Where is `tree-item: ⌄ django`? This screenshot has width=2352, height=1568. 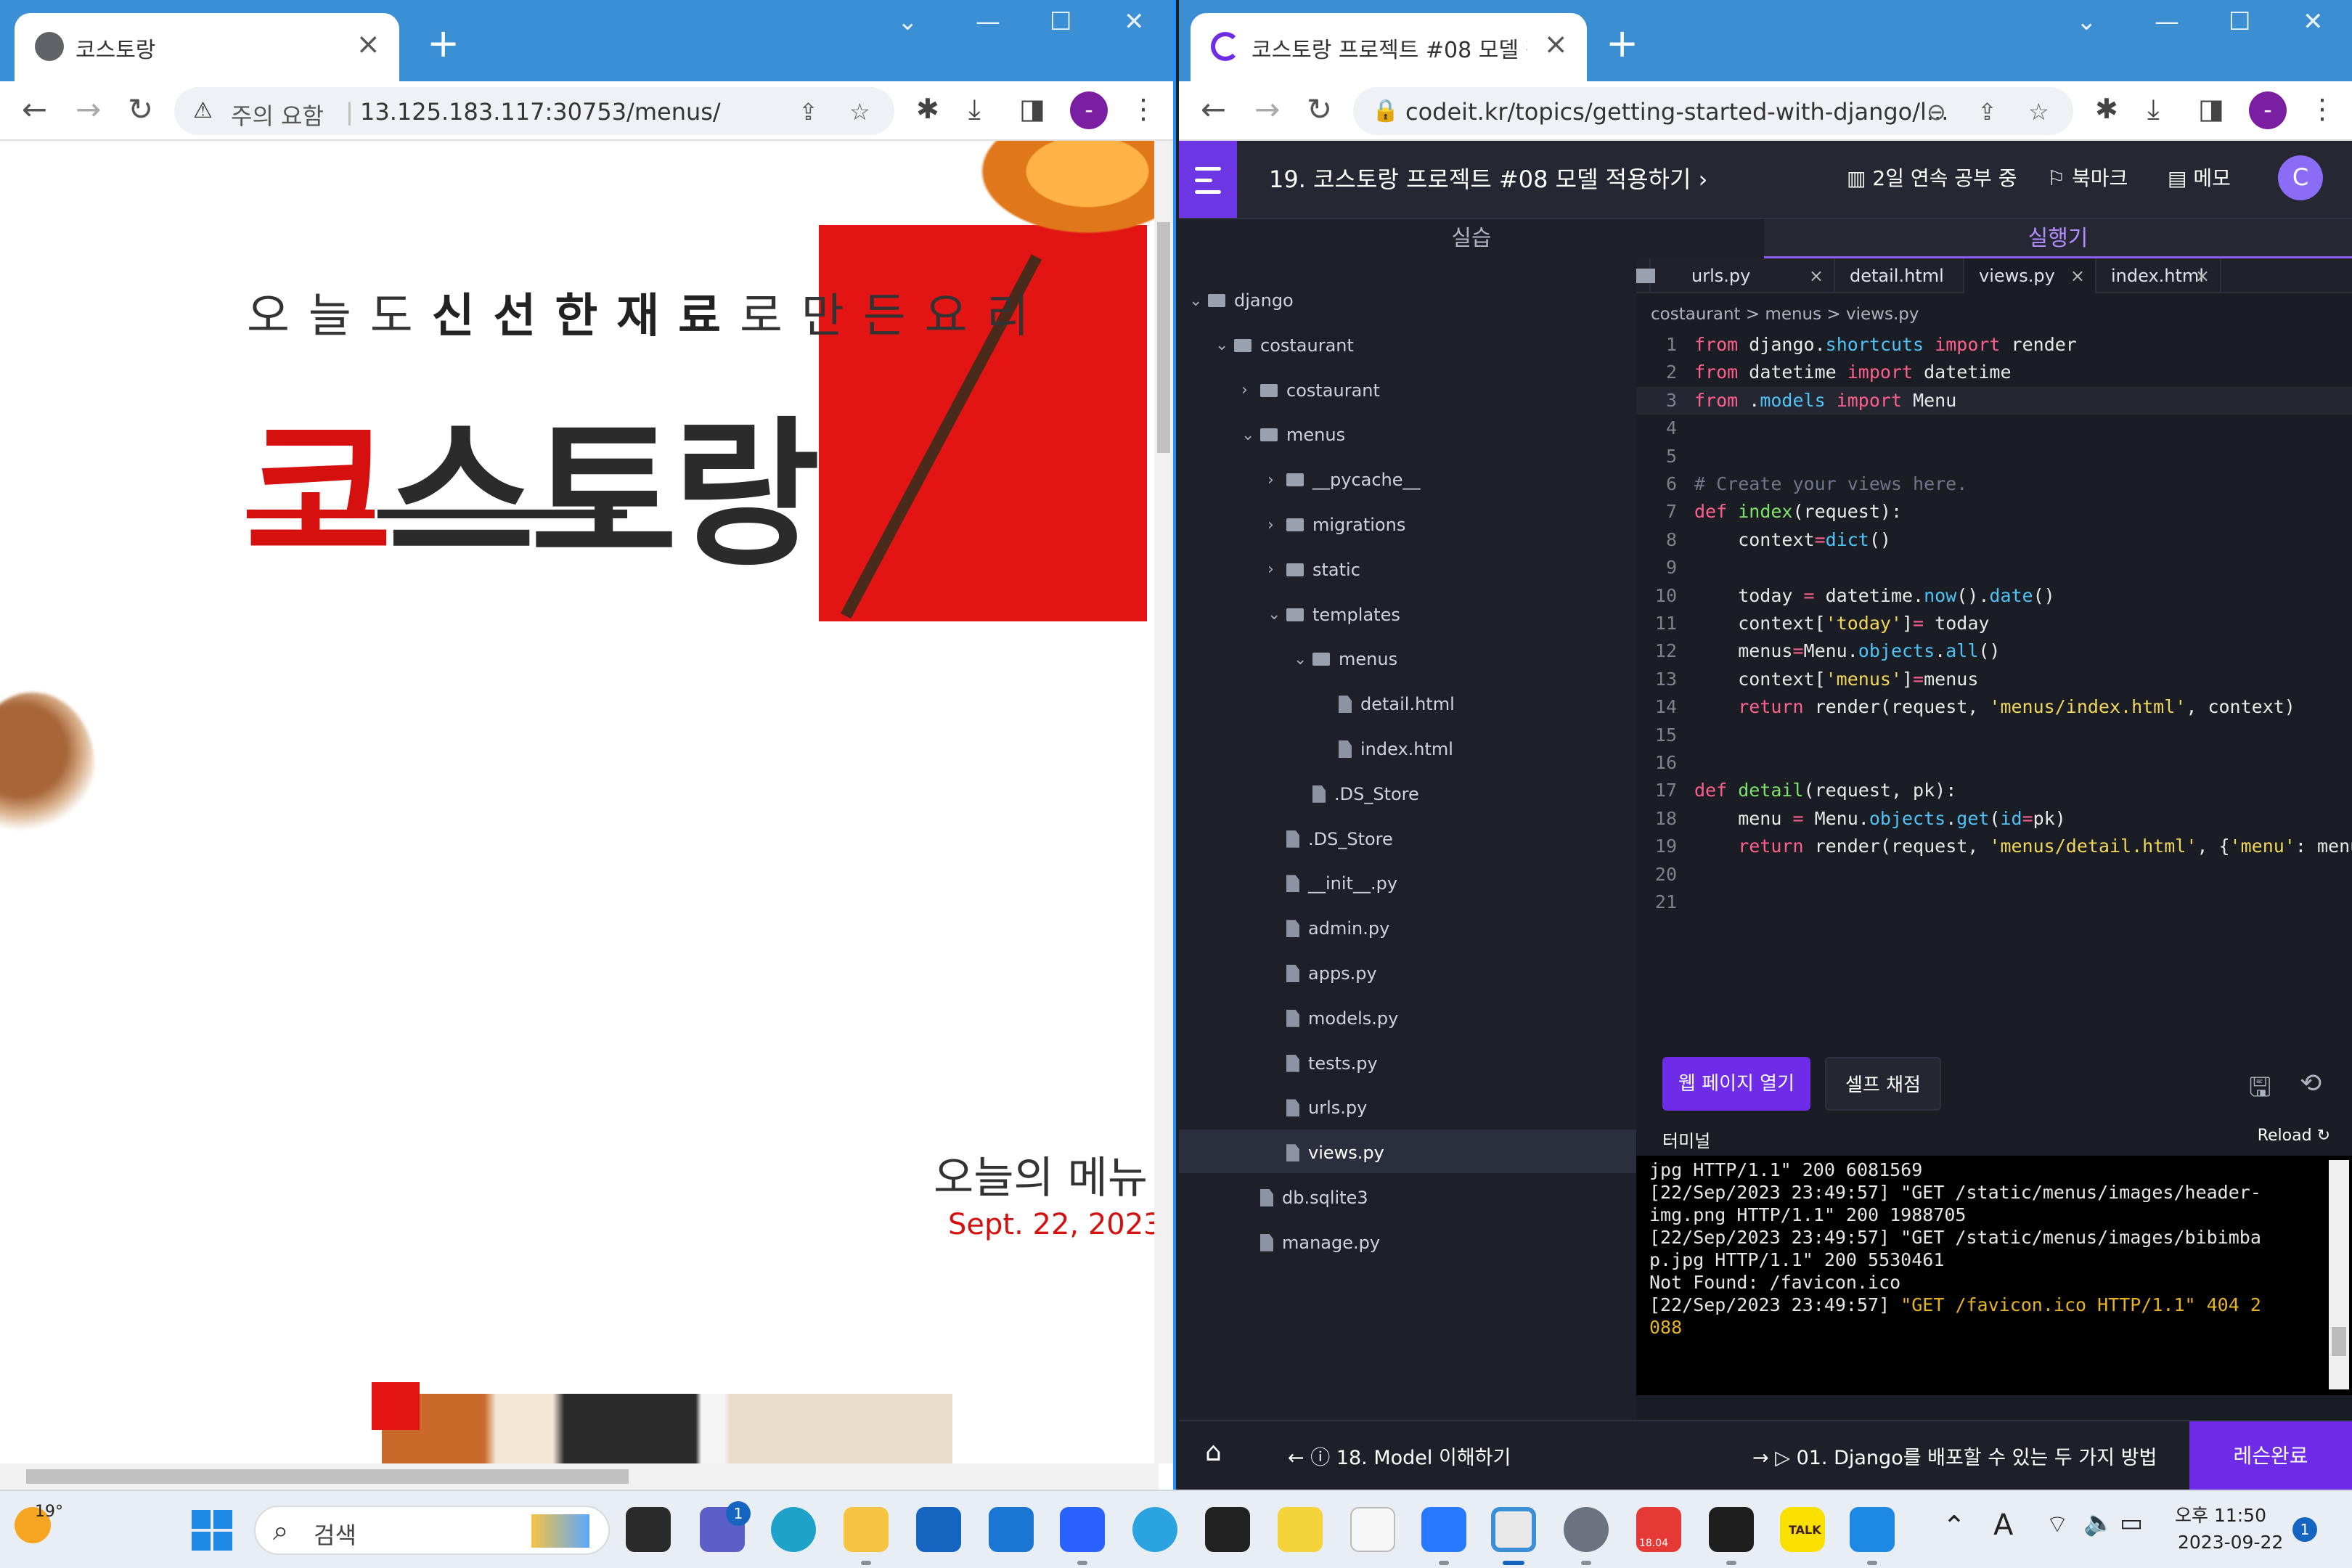
tree-item: ⌄ django is located at coordinates (1241, 300).